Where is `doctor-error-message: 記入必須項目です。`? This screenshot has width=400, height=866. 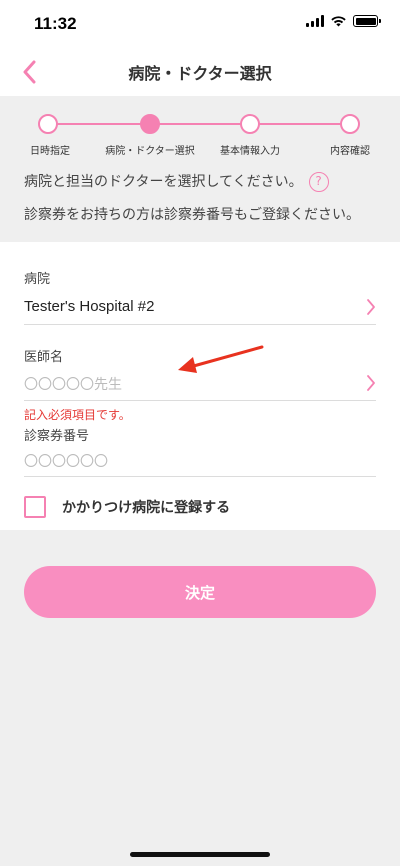
doctor-error-message: 記入必須項目です。 is located at coordinates (77, 415).